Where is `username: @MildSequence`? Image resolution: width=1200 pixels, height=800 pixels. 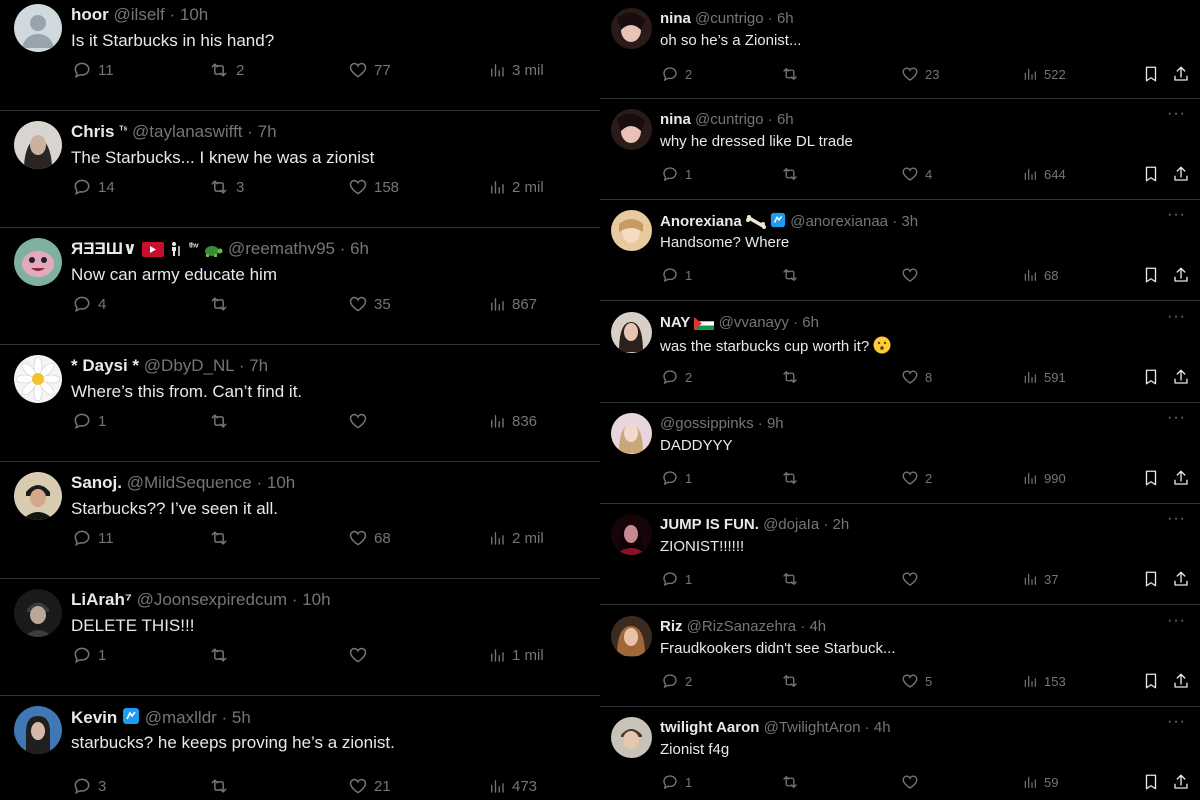
username: @MildSequence is located at coordinates (189, 482).